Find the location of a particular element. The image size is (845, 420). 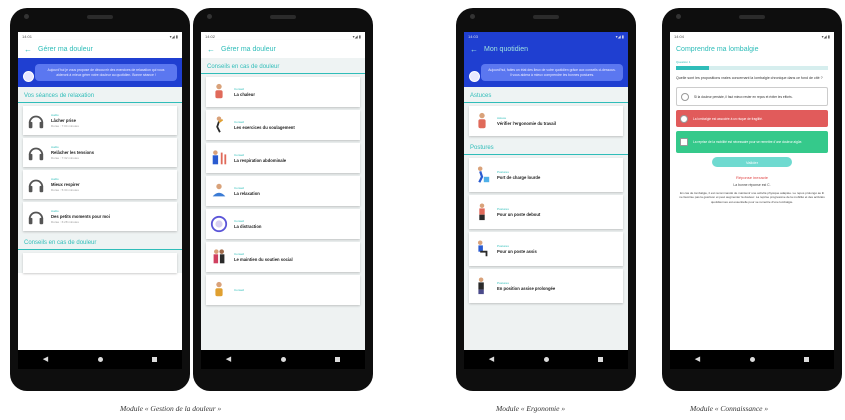

caption-connaissance: Module « Connaissance » is located at coordinates (729, 408).